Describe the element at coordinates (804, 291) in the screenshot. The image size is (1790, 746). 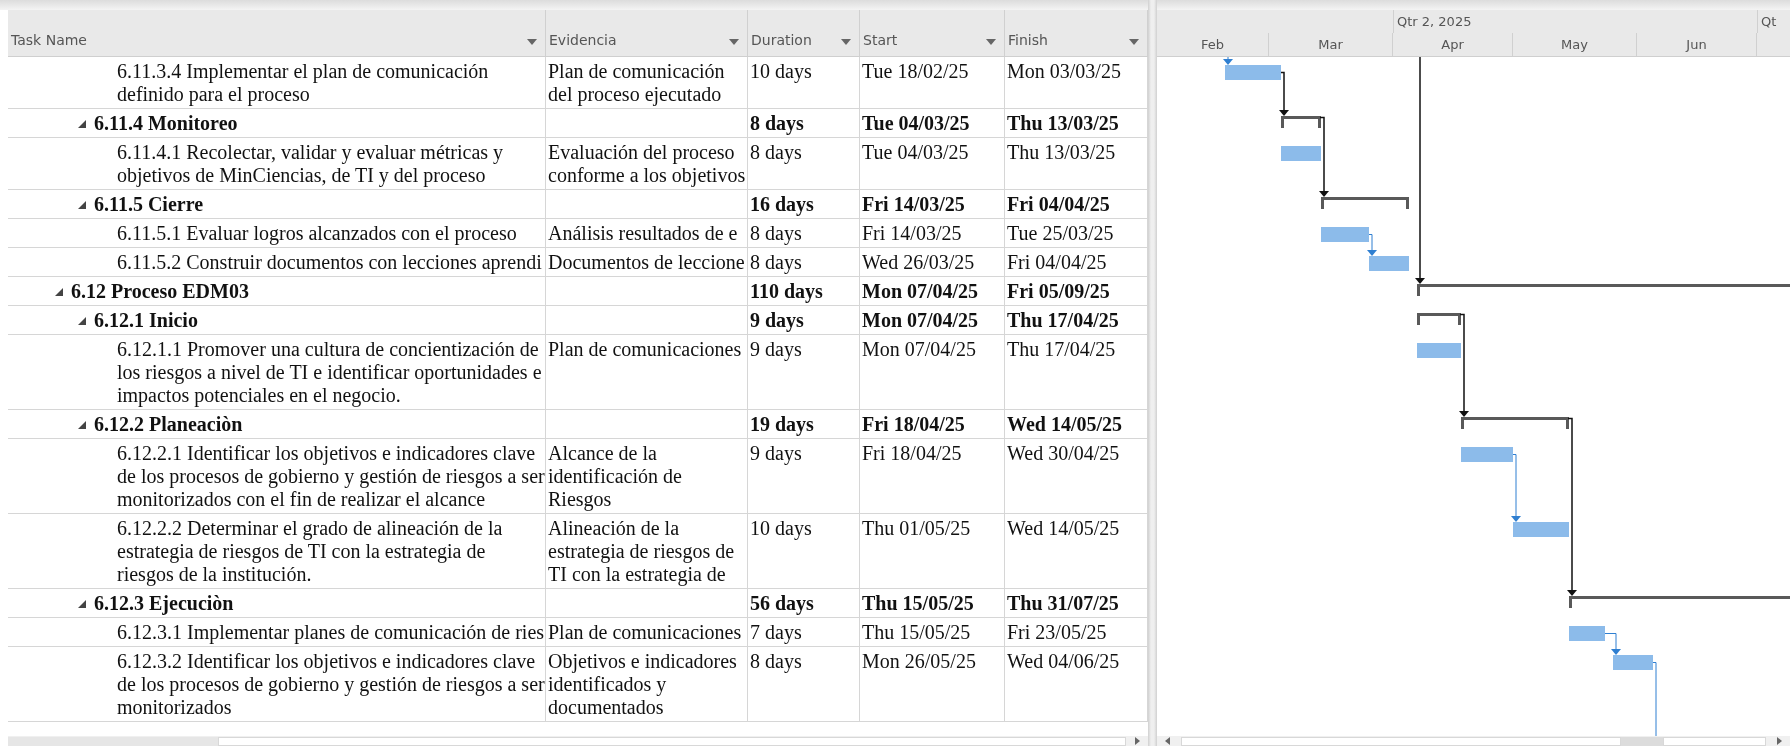
I see `table-cell: 110 days` at that location.